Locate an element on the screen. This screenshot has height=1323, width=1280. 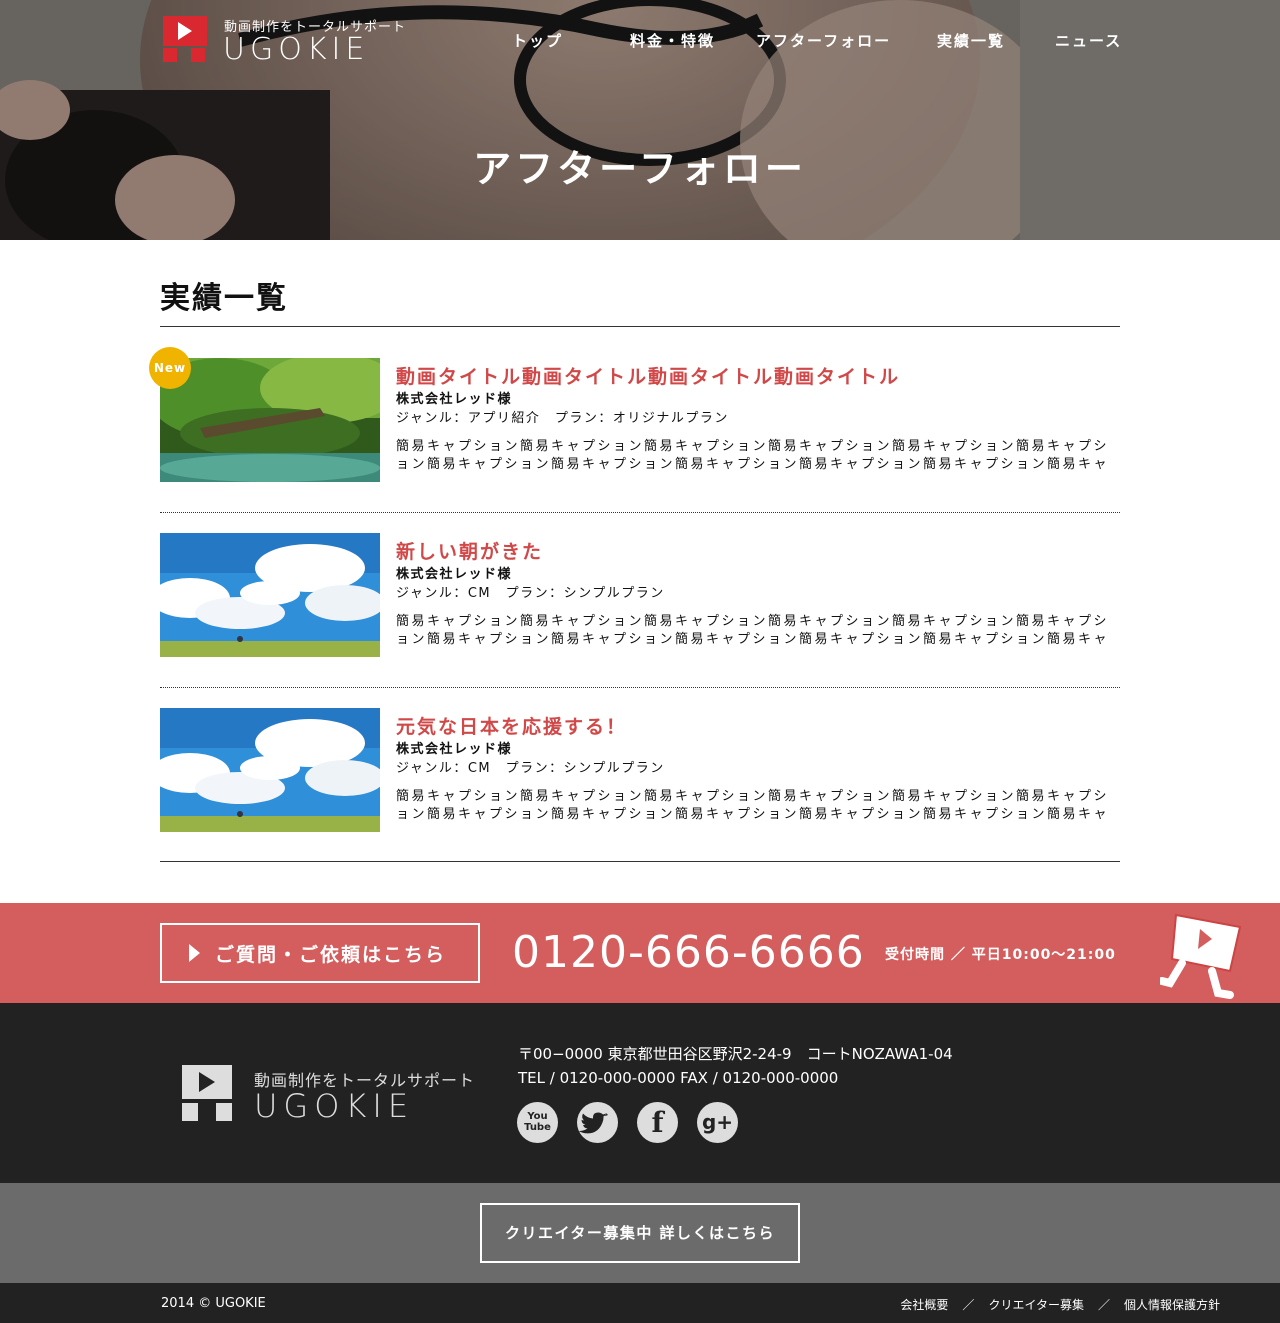
company-address: 〒00−0000 東京都世田谷区野沢2-24-9 コートNOZAWA1-04 is located at coordinates (735, 1054).